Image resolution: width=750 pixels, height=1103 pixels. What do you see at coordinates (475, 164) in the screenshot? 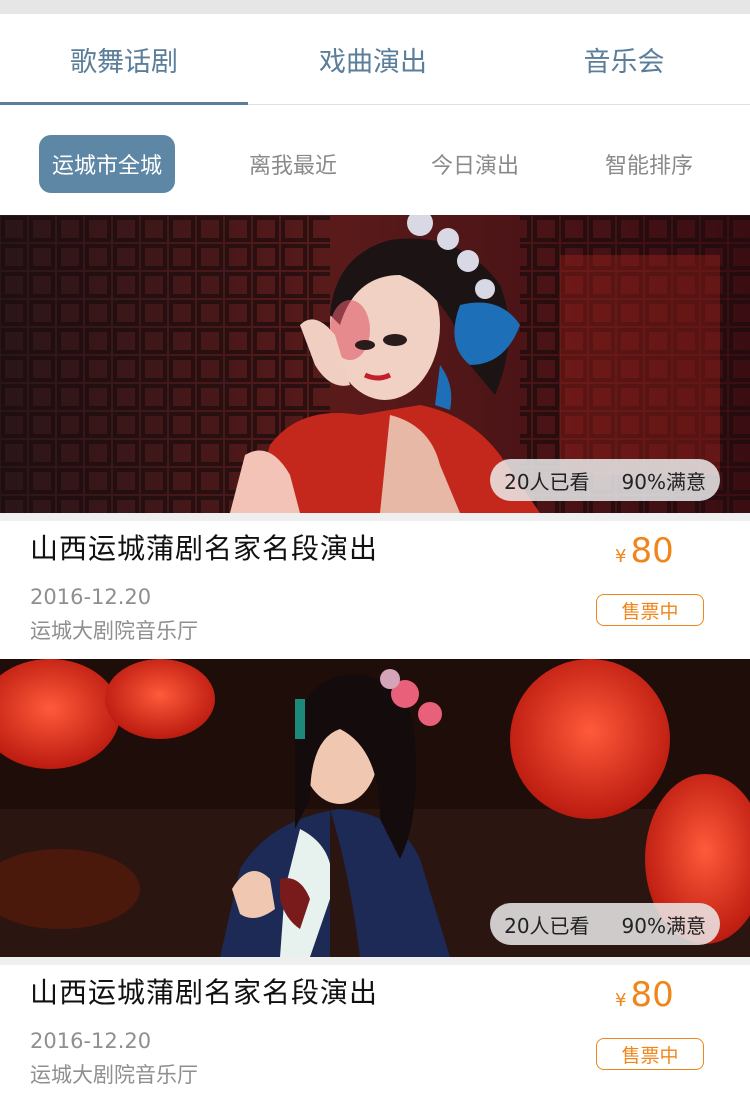
I see `filter-today: 今日演出` at bounding box center [475, 164].